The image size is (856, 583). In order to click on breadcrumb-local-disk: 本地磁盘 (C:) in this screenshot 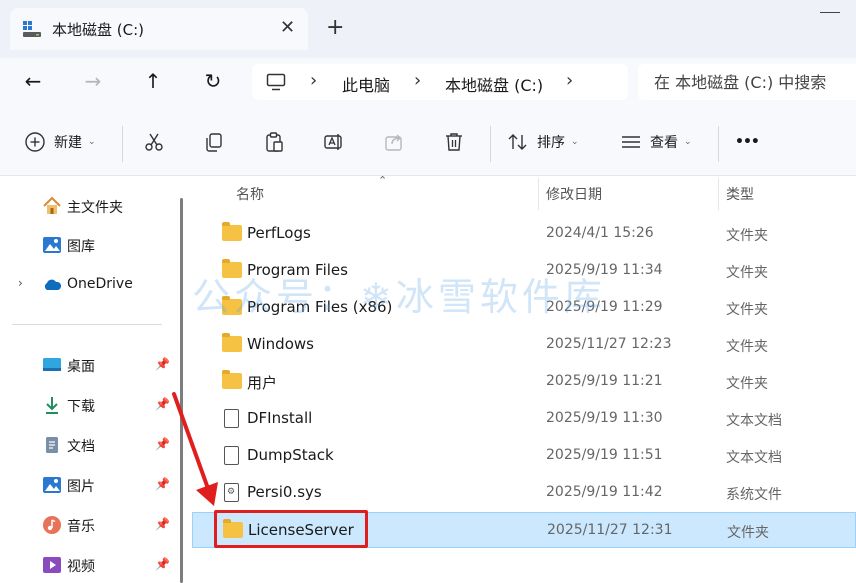, I will do `click(494, 84)`.